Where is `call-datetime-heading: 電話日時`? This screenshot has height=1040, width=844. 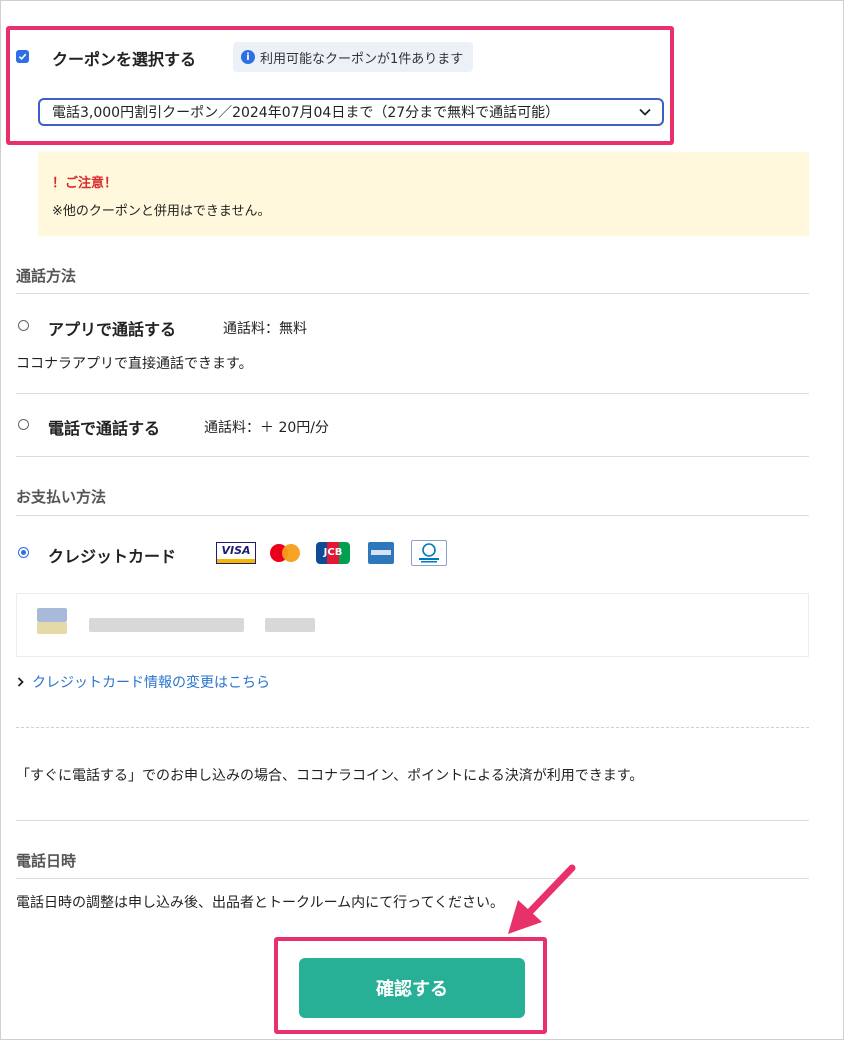
call-datetime-heading: 電話日時 is located at coordinates (46, 861).